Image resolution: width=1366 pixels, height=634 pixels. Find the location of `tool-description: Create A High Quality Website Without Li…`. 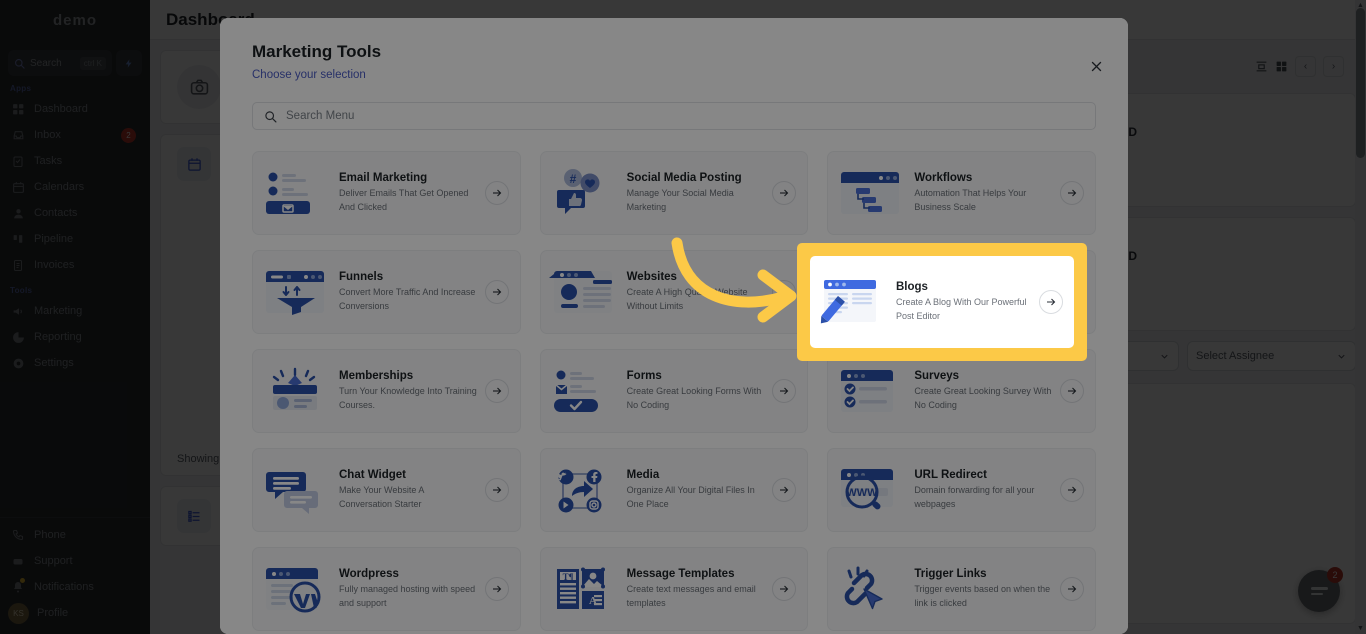

tool-description: Create A High Quality Website Without Li… is located at coordinates (687, 299).